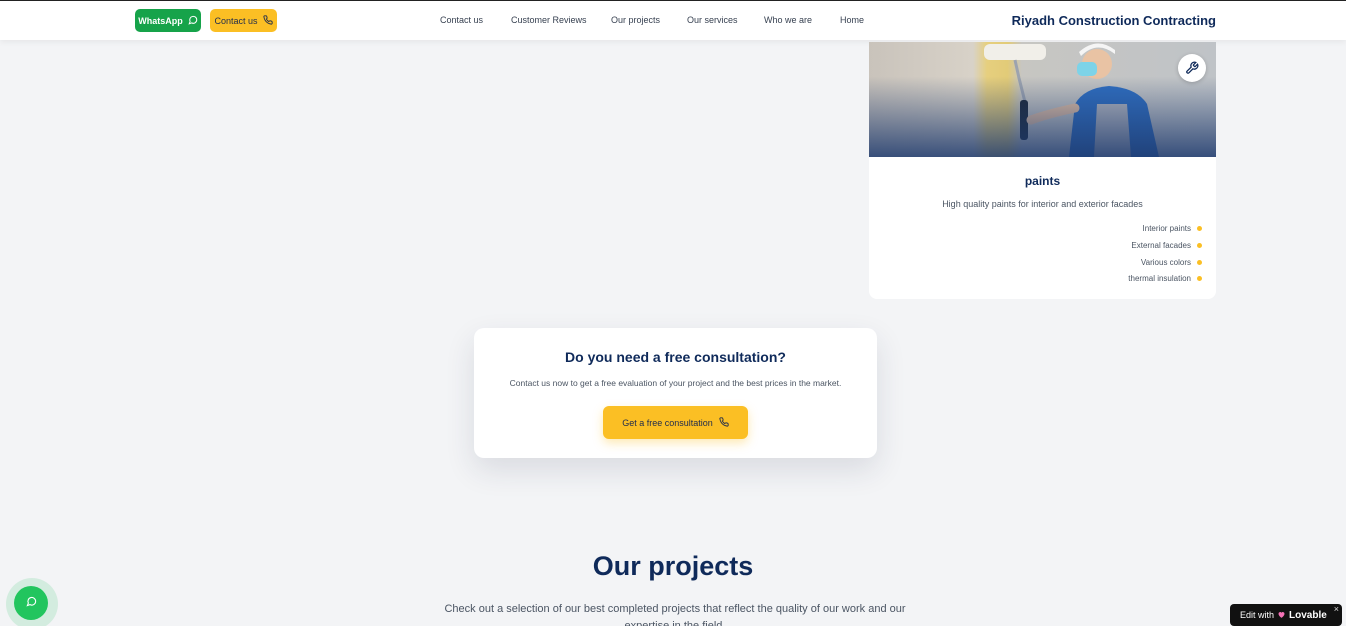 This screenshot has height=626, width=1346. I want to click on whatsapp-button: WhatsApp, so click(168, 20).